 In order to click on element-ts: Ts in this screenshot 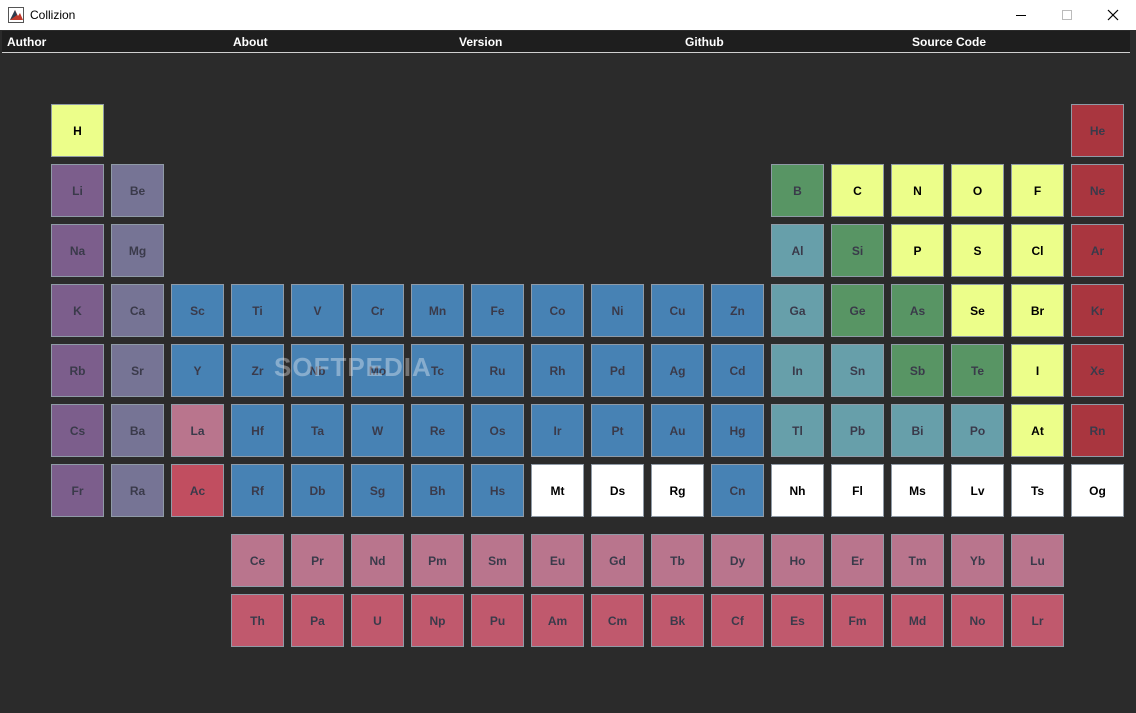, I will do `click(1037, 490)`.